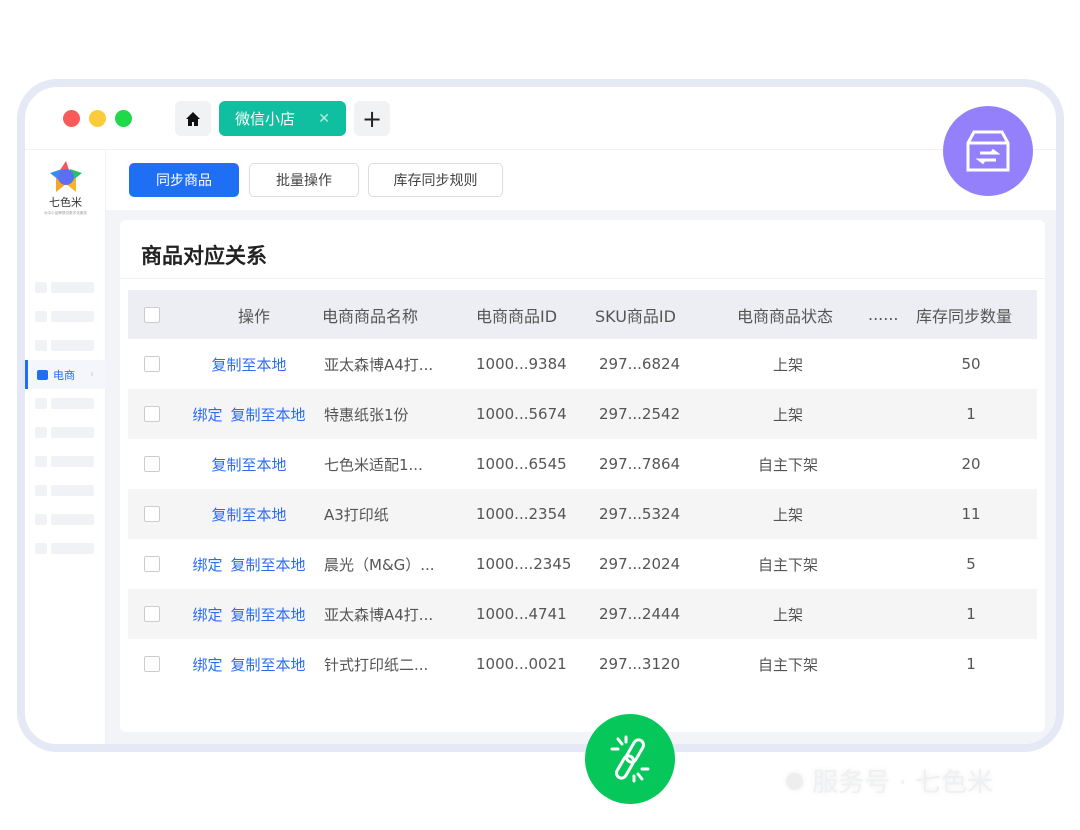  I want to click on inventory-sync-rules-button: 库存同步规则, so click(435, 180).